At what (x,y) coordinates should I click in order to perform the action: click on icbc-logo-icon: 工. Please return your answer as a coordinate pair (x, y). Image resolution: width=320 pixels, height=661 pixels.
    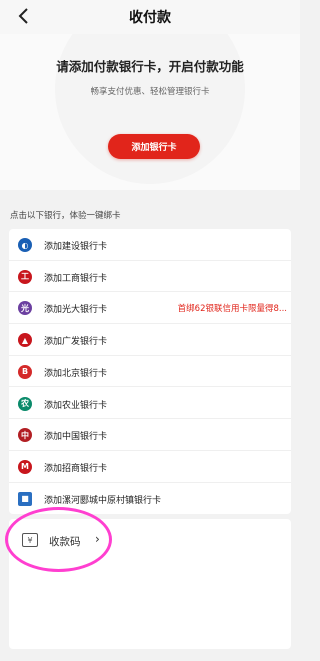
    Looking at the image, I should click on (25, 276).